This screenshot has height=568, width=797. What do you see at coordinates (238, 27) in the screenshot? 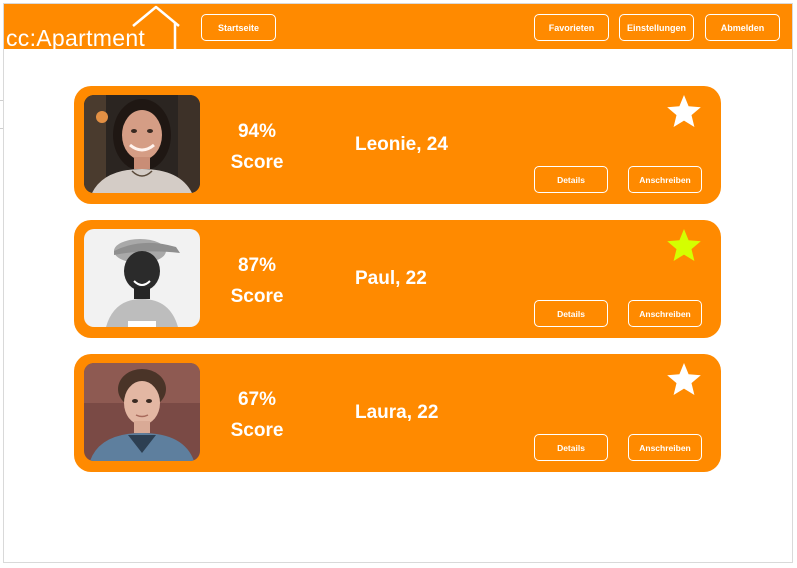
I see `home-button: Startseite` at bounding box center [238, 27].